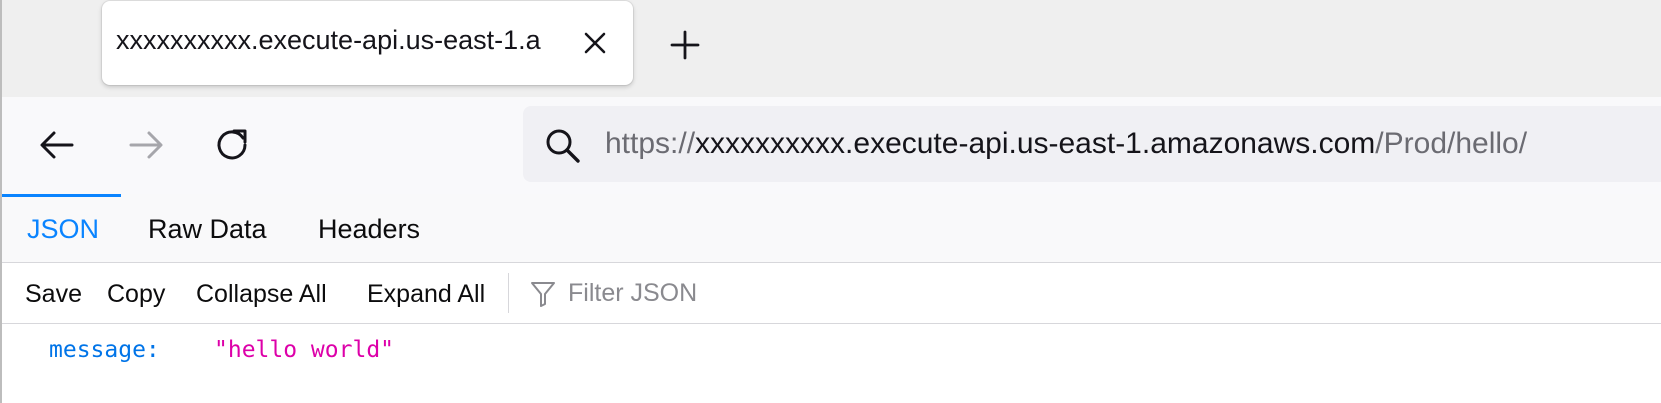 The width and height of the screenshot is (1661, 403). Describe the element at coordinates (207, 229) in the screenshot. I see `tab-raw-data: Raw Data` at that location.